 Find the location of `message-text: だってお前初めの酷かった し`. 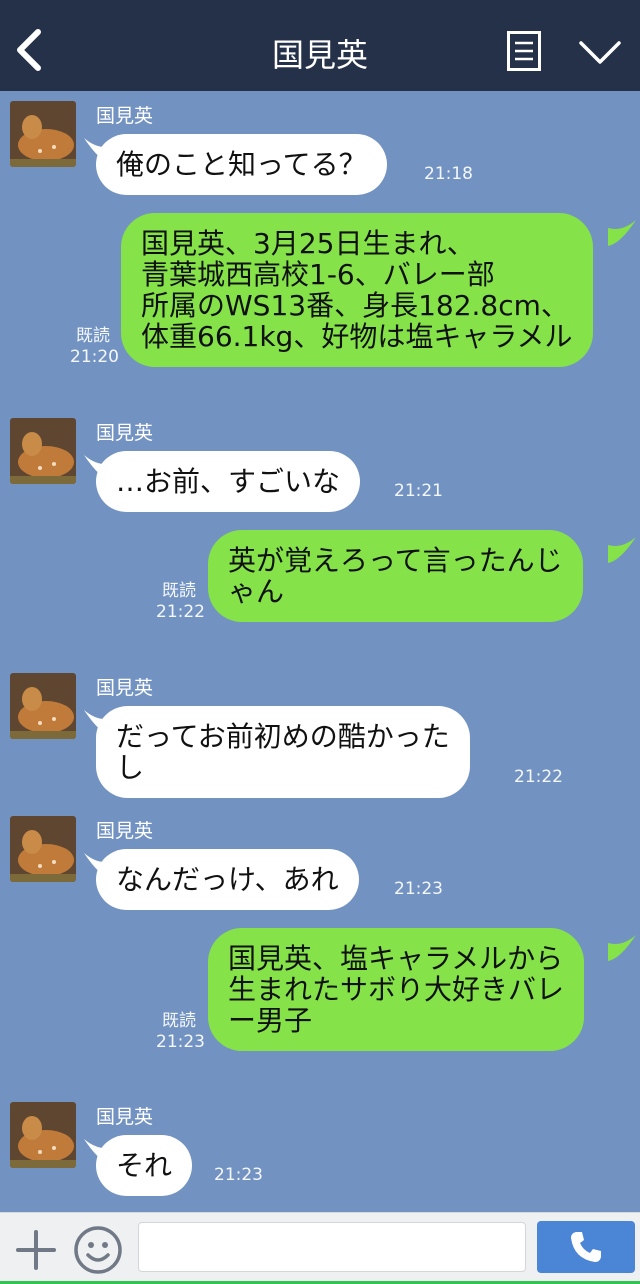

message-text: だってお前初めの酷かった し is located at coordinates (283, 752).